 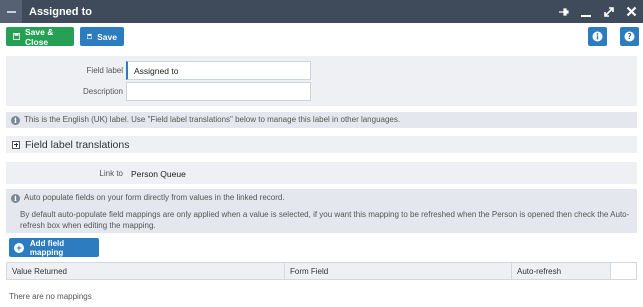 What do you see at coordinates (609, 12) in the screenshot?
I see `maximize-icon` at bounding box center [609, 12].